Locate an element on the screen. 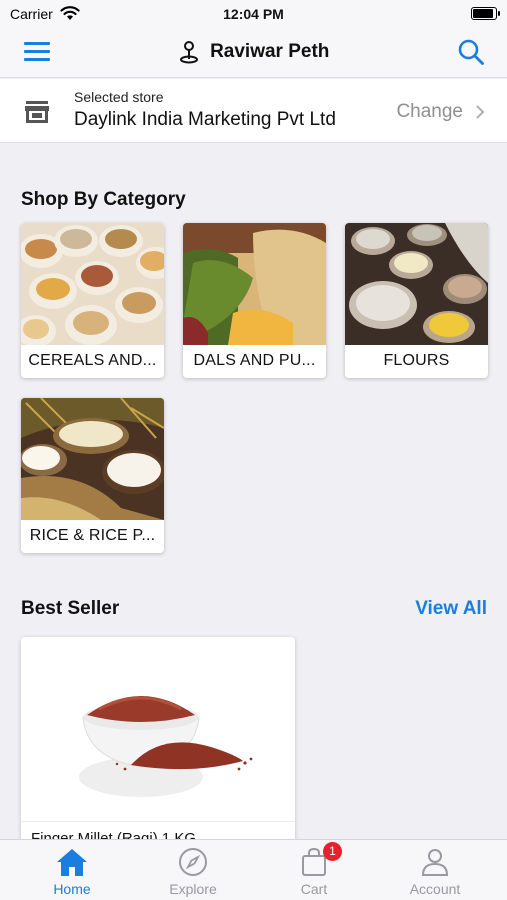  nav-header: Raviwar Peth is located at coordinates (253, 53).